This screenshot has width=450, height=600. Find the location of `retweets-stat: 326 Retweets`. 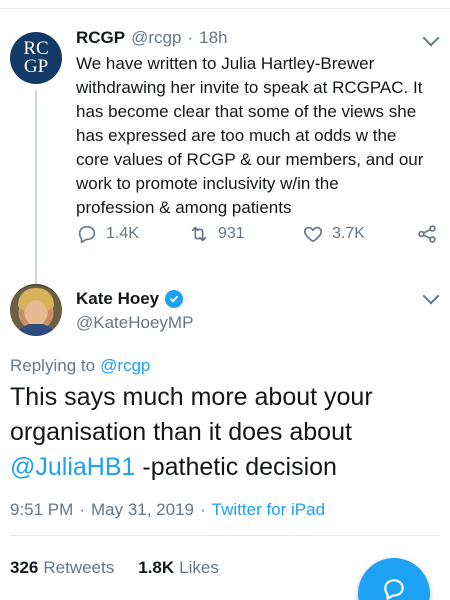

retweets-stat: 326 Retweets is located at coordinates (62, 568).